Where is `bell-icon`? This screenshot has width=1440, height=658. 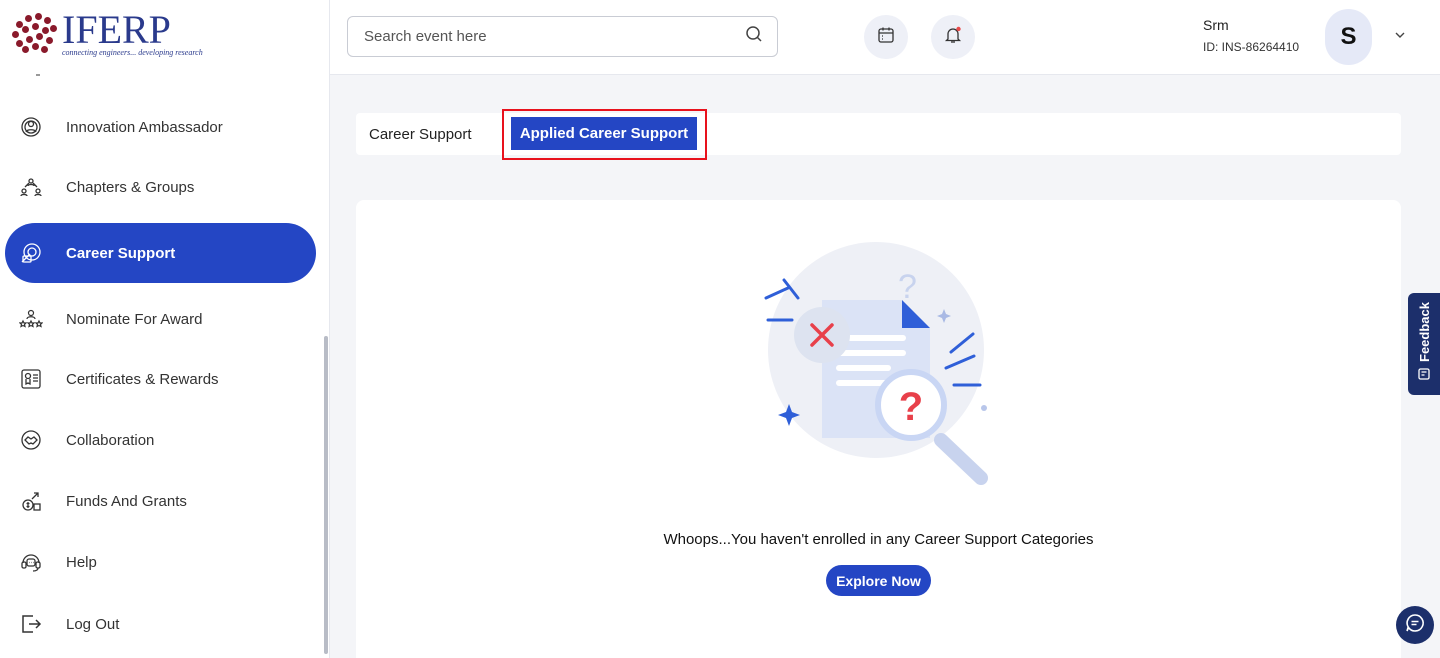 bell-icon is located at coordinates (953, 37).